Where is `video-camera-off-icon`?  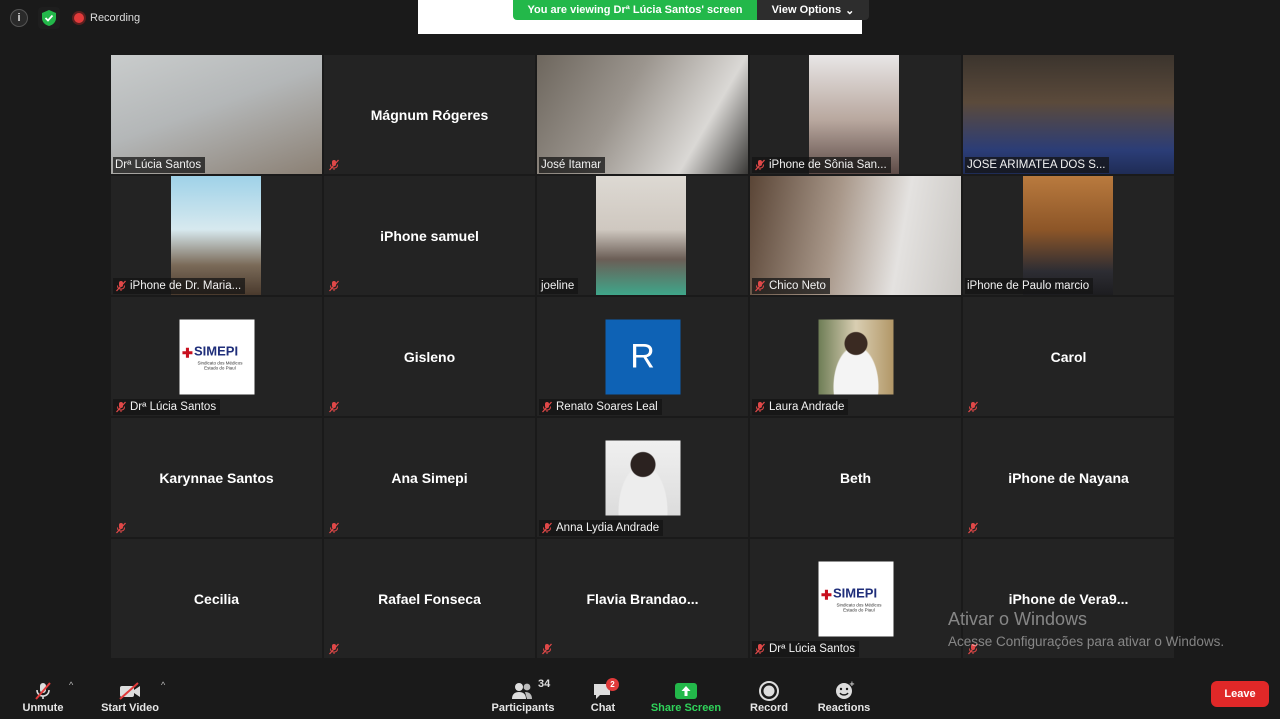
video-camera-off-icon is located at coordinates (130, 691).